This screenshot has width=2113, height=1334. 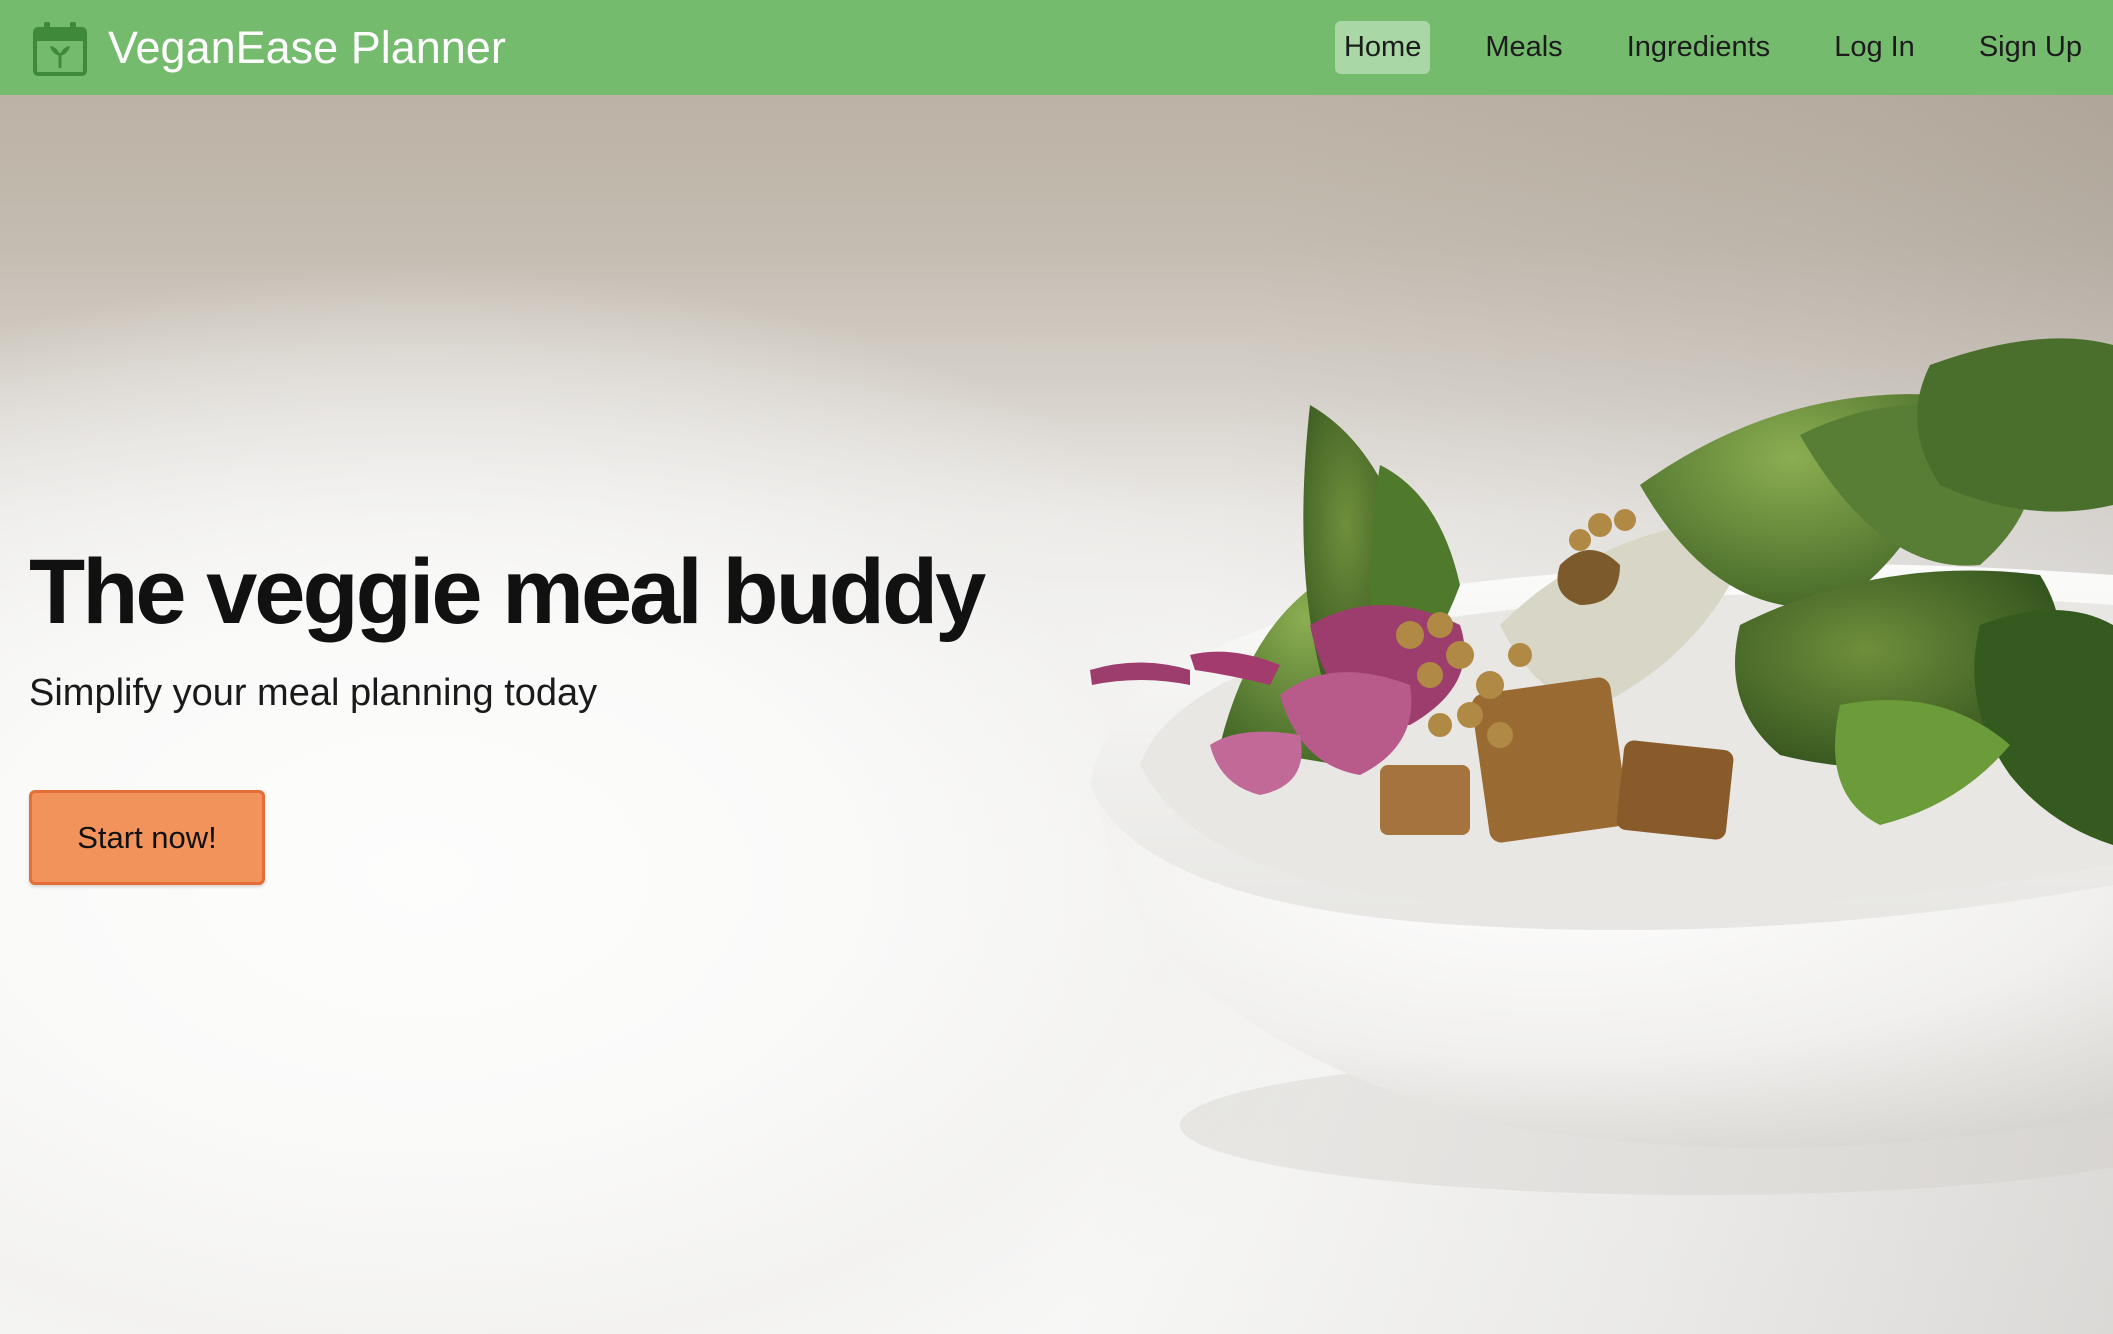 I want to click on brand-name: VeganEase Planner, so click(x=307, y=47).